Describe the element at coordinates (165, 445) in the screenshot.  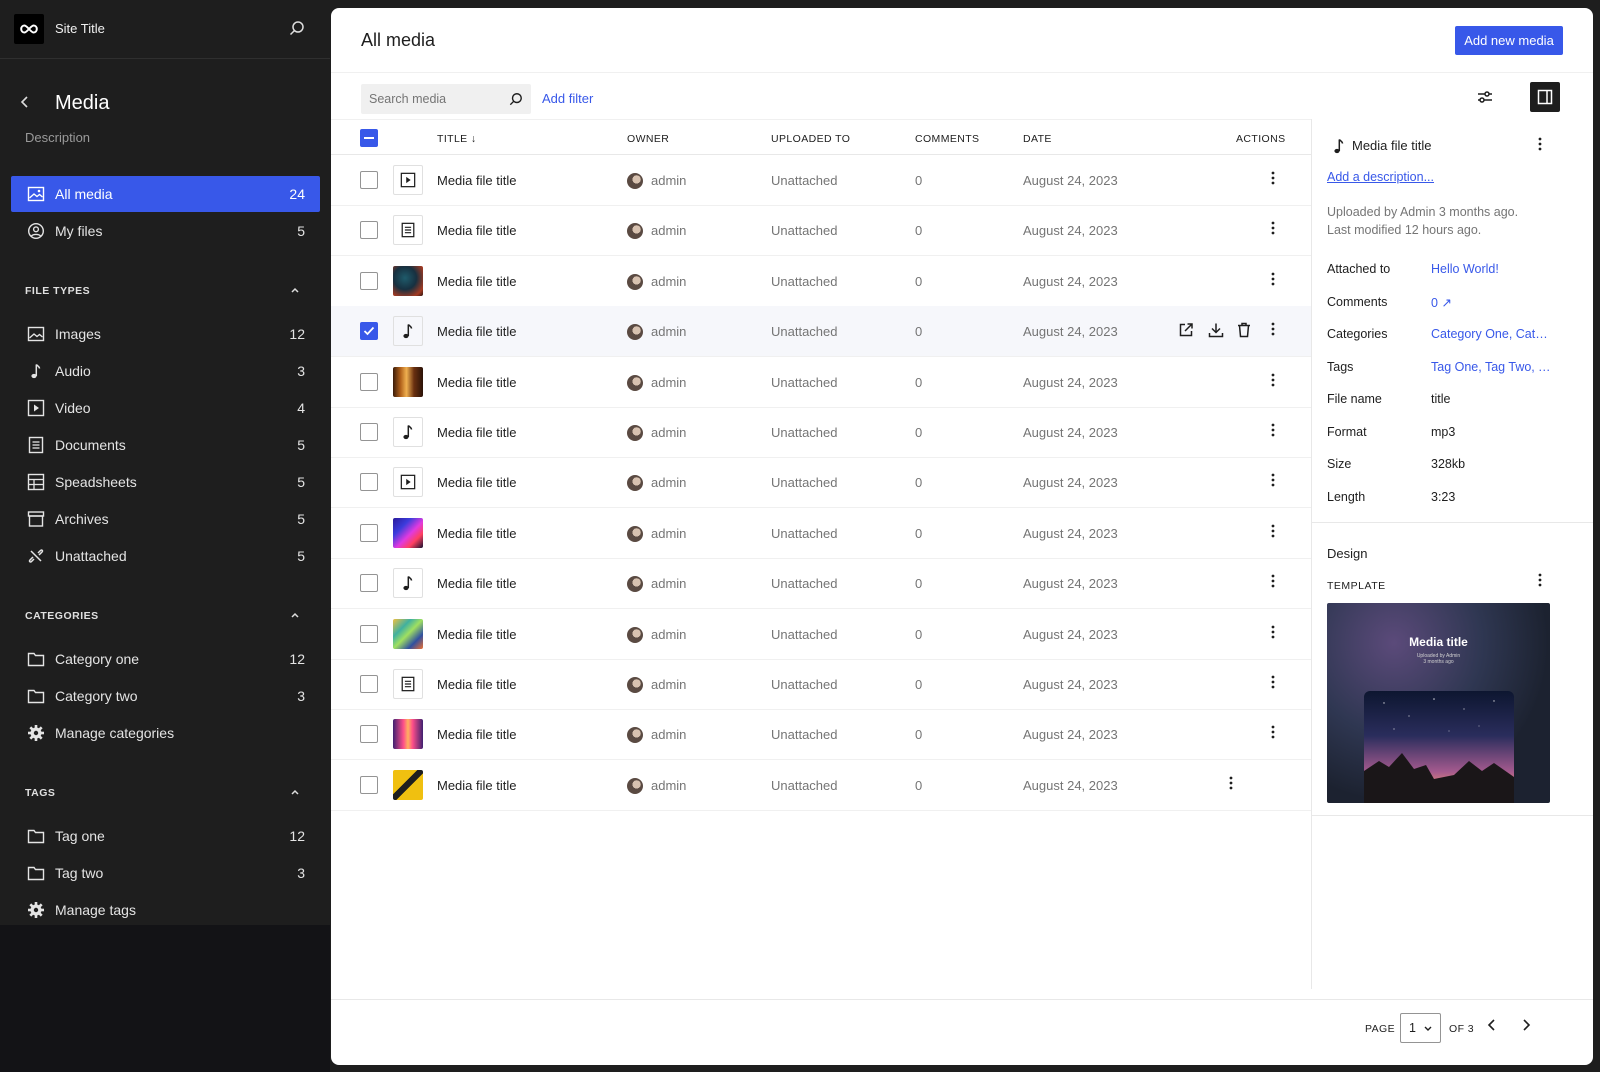
I see `sidebar-item-documents: Documents 5` at that location.